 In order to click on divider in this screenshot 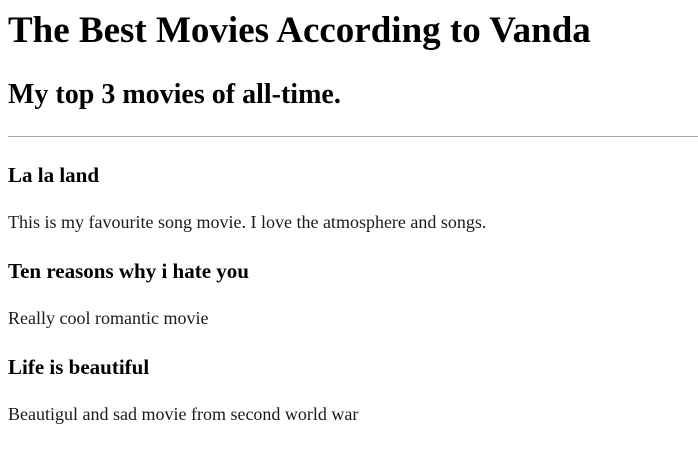, I will do `click(353, 136)`.